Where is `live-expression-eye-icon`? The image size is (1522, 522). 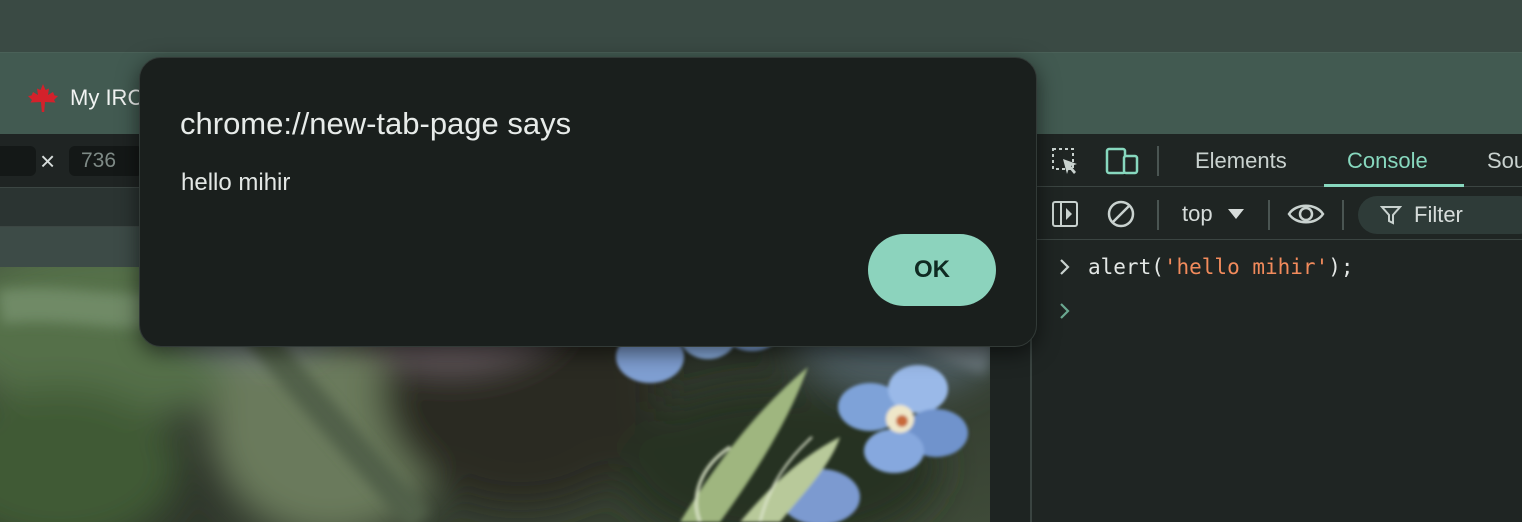
live-expression-eye-icon is located at coordinates (1306, 214).